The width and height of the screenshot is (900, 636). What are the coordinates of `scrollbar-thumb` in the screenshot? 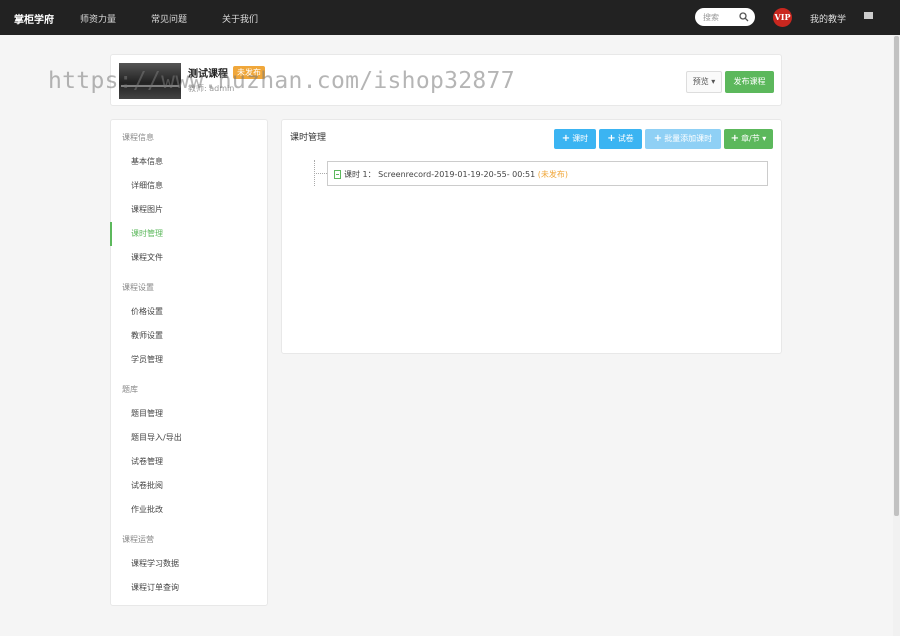 It's located at (896, 276).